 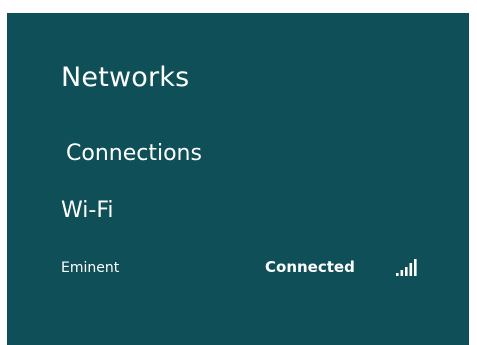 What do you see at coordinates (310, 267) in the screenshot?
I see `network-status: Connected` at bounding box center [310, 267].